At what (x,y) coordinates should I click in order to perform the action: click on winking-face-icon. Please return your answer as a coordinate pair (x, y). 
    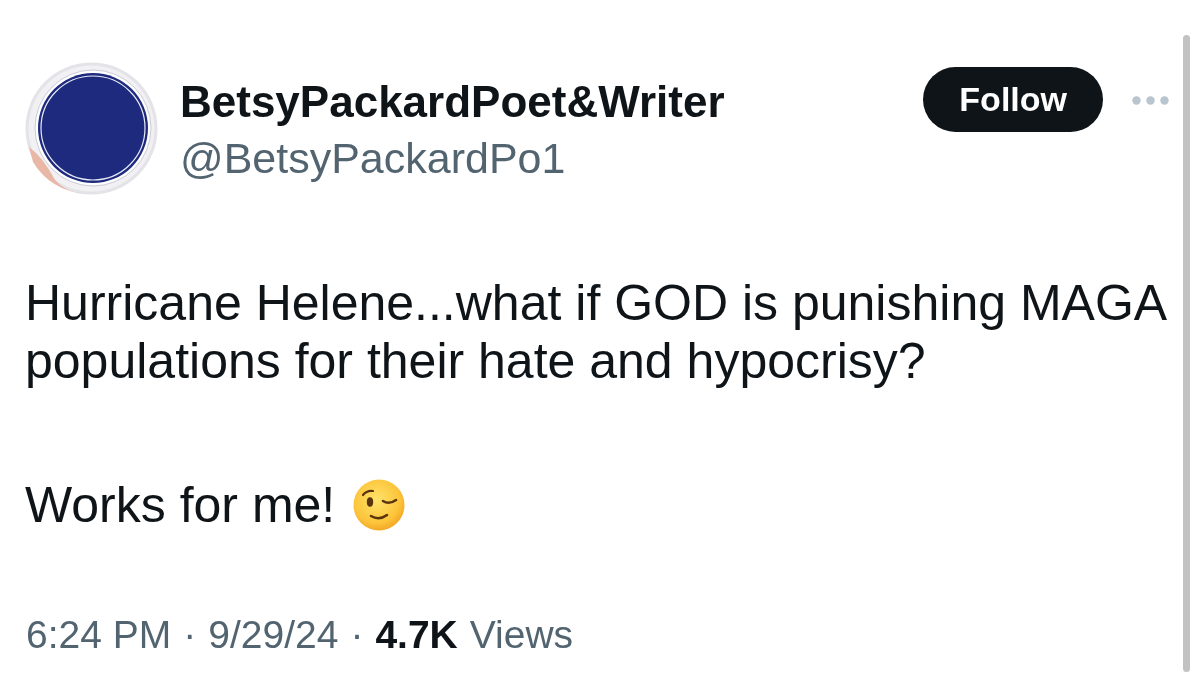
    Looking at the image, I should click on (379, 505).